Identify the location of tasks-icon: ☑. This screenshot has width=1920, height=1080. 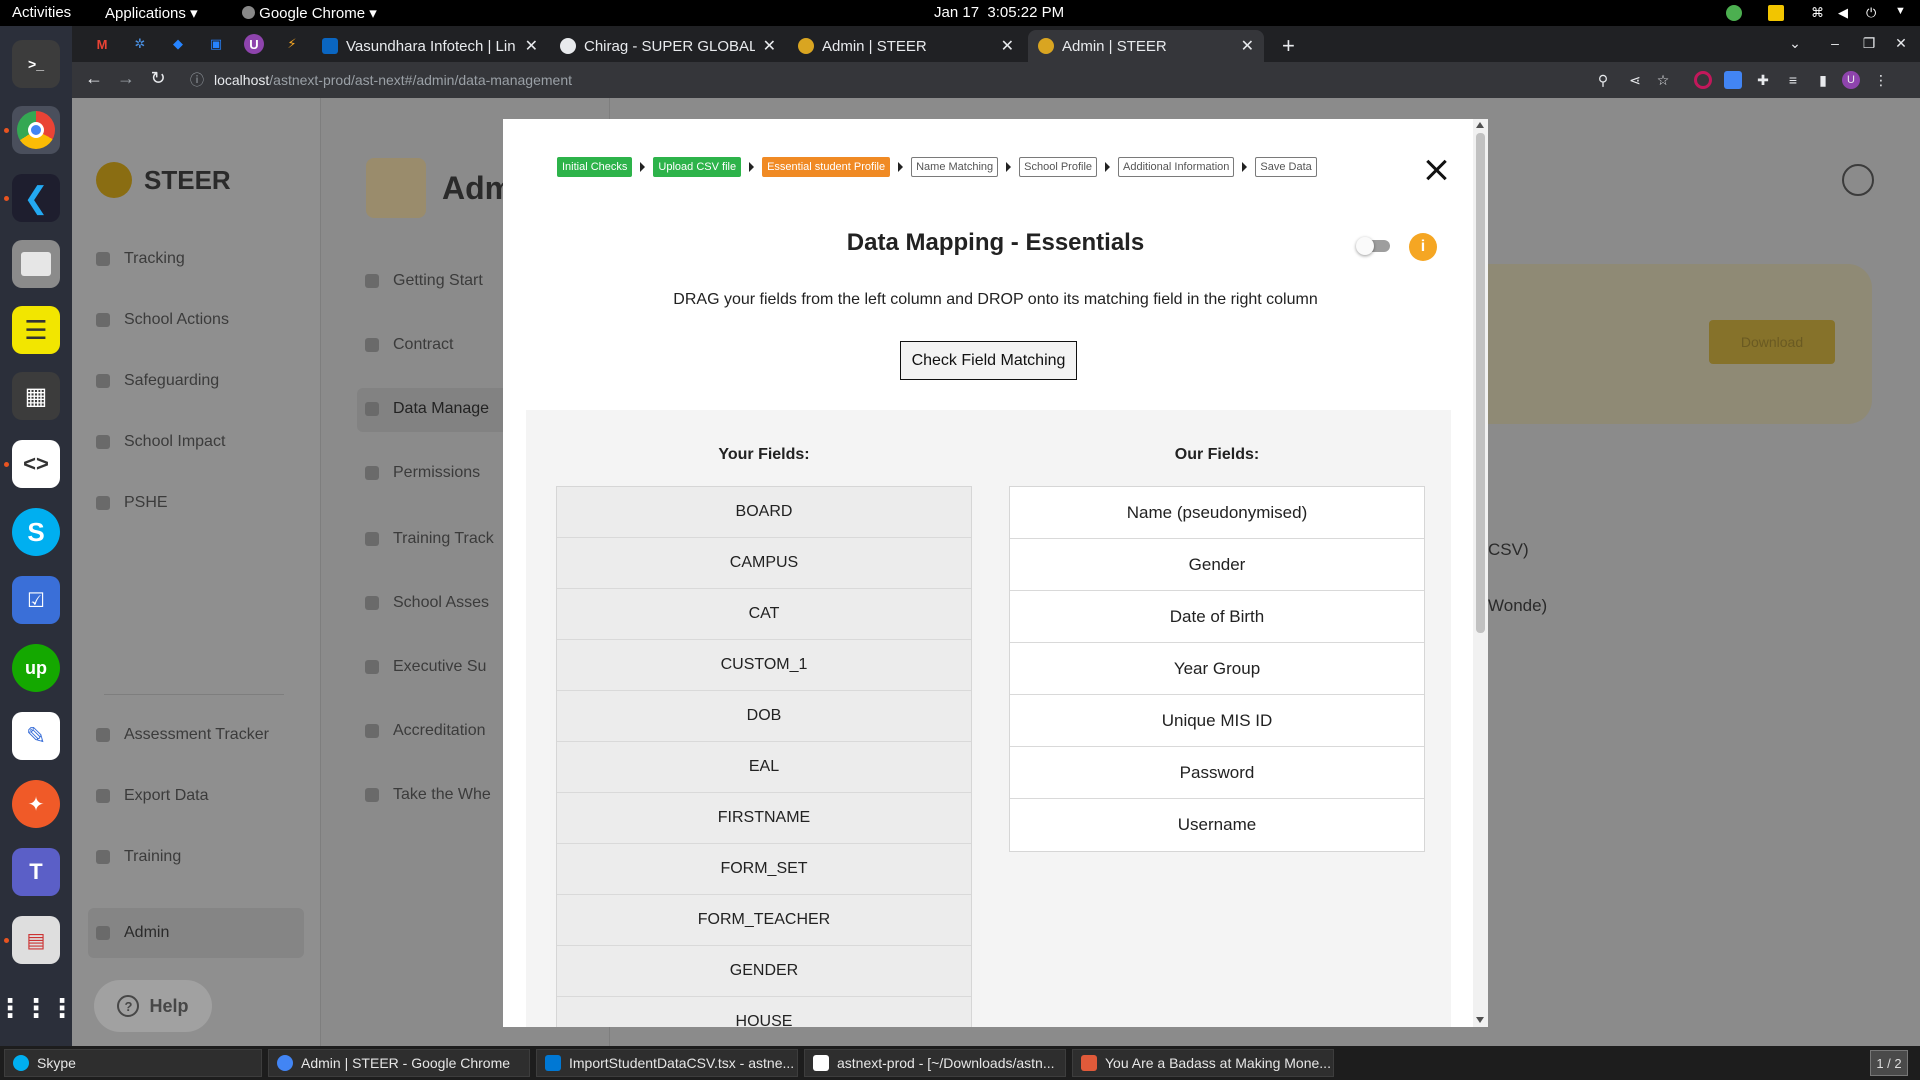
(36, 600).